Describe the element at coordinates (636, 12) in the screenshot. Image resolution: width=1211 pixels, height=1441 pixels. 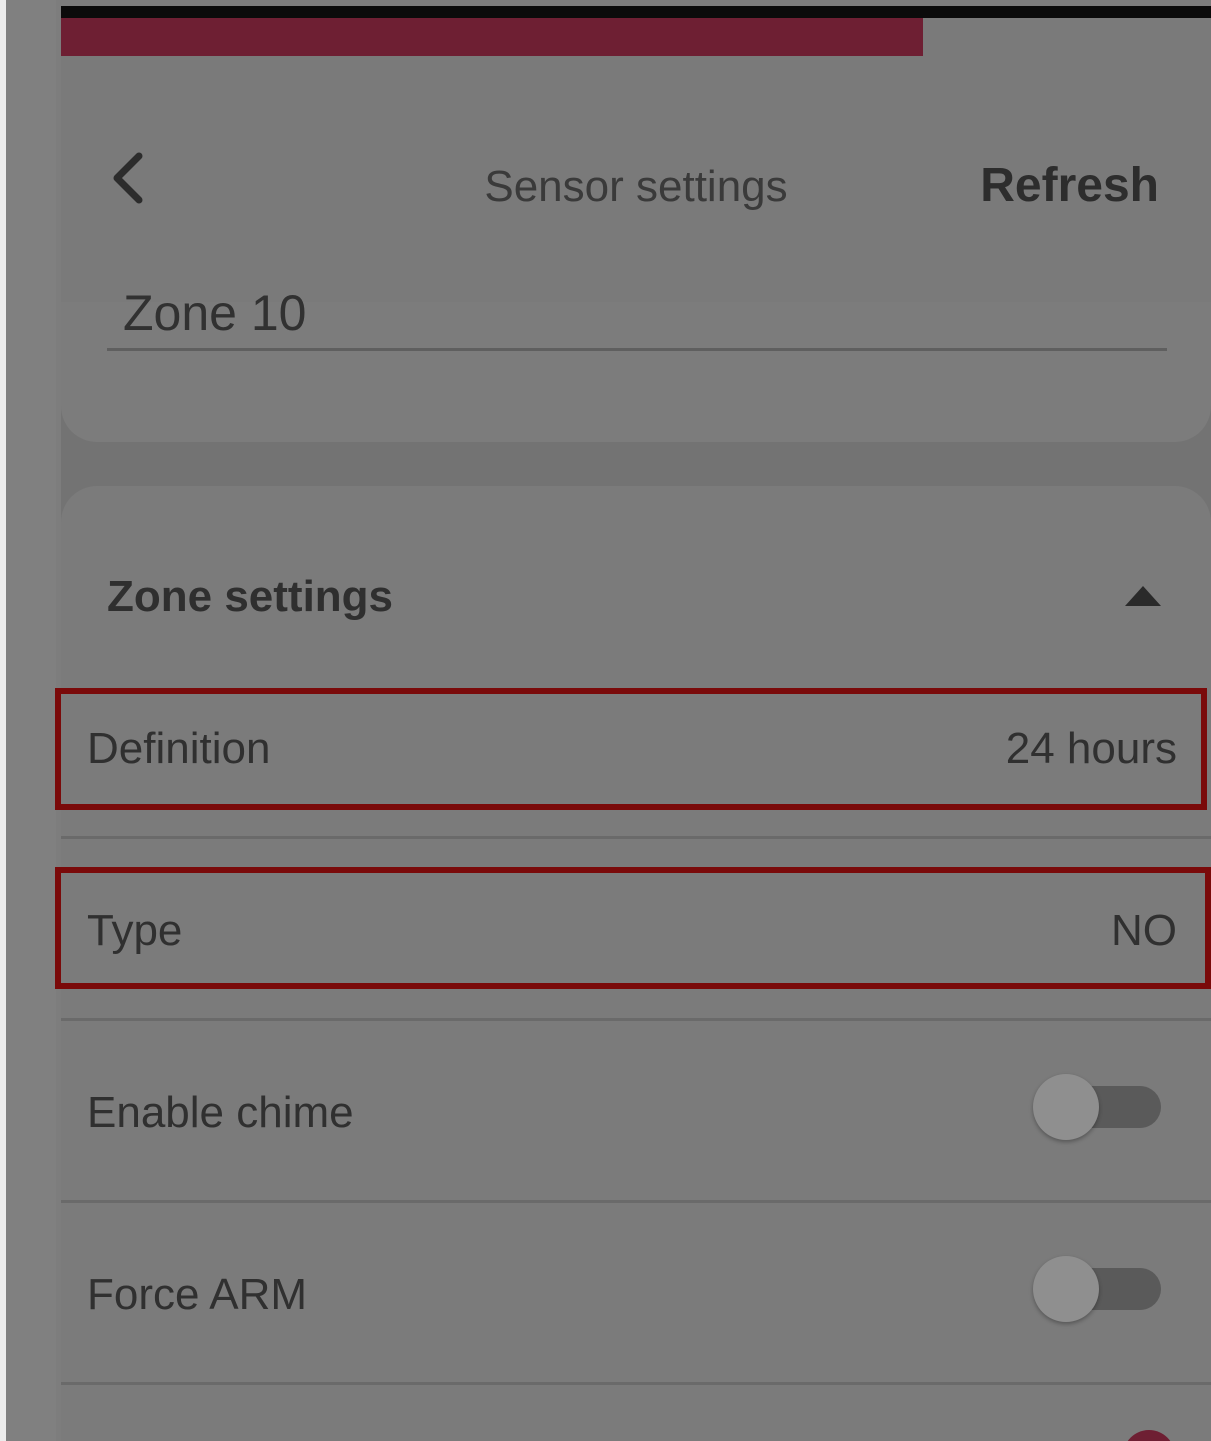
I see `status-bar` at that location.